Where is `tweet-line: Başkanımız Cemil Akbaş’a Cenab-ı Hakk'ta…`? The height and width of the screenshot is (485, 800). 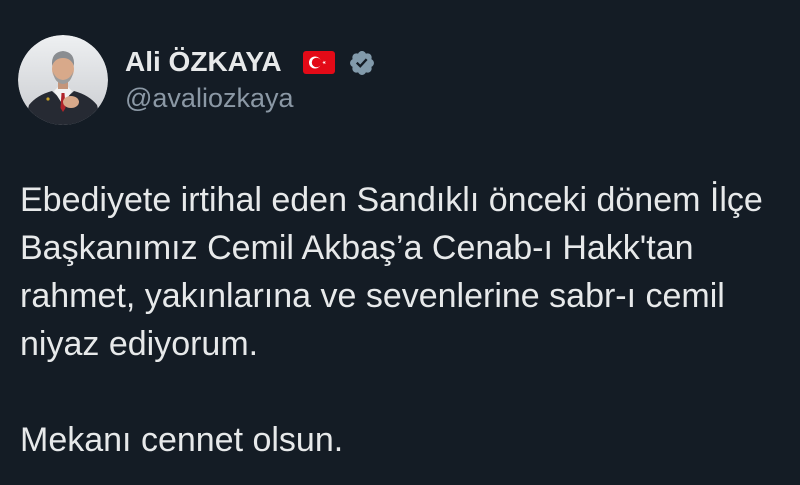
tweet-line: Başkanımız Cemil Akbaş’a Cenab-ı Hakk'ta… is located at coordinates (357, 248).